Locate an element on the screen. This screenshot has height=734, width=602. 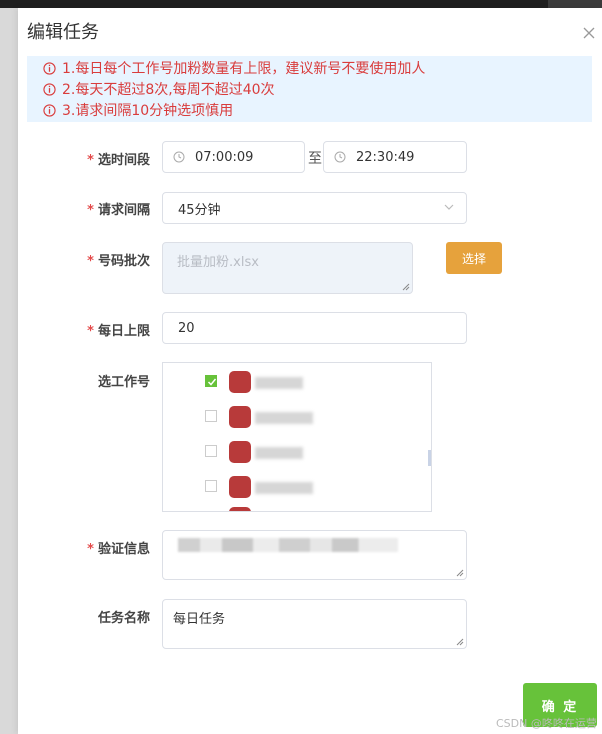
interval-select: 45分钟 is located at coordinates (314, 208).